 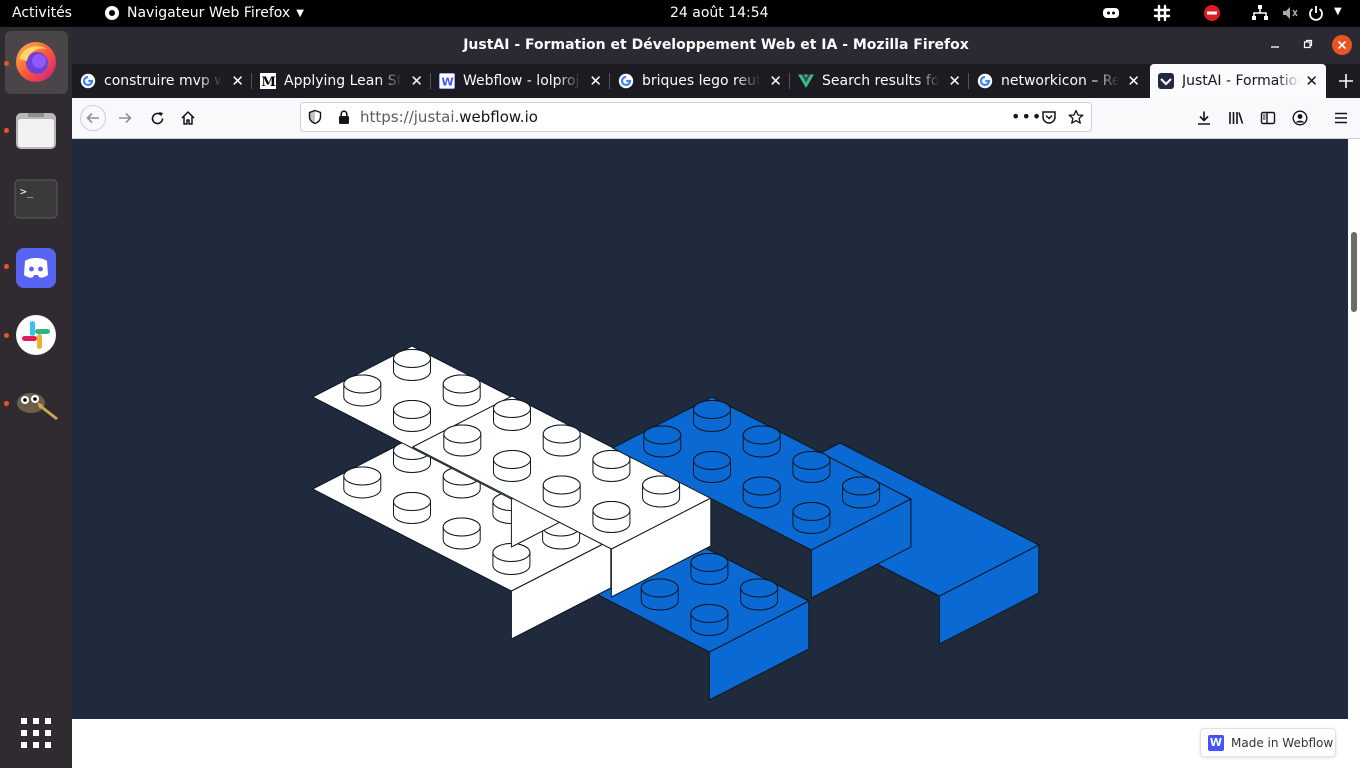 What do you see at coordinates (1268, 742) in the screenshot?
I see `made-in-webflow-badge: W Made in Webflow` at bounding box center [1268, 742].